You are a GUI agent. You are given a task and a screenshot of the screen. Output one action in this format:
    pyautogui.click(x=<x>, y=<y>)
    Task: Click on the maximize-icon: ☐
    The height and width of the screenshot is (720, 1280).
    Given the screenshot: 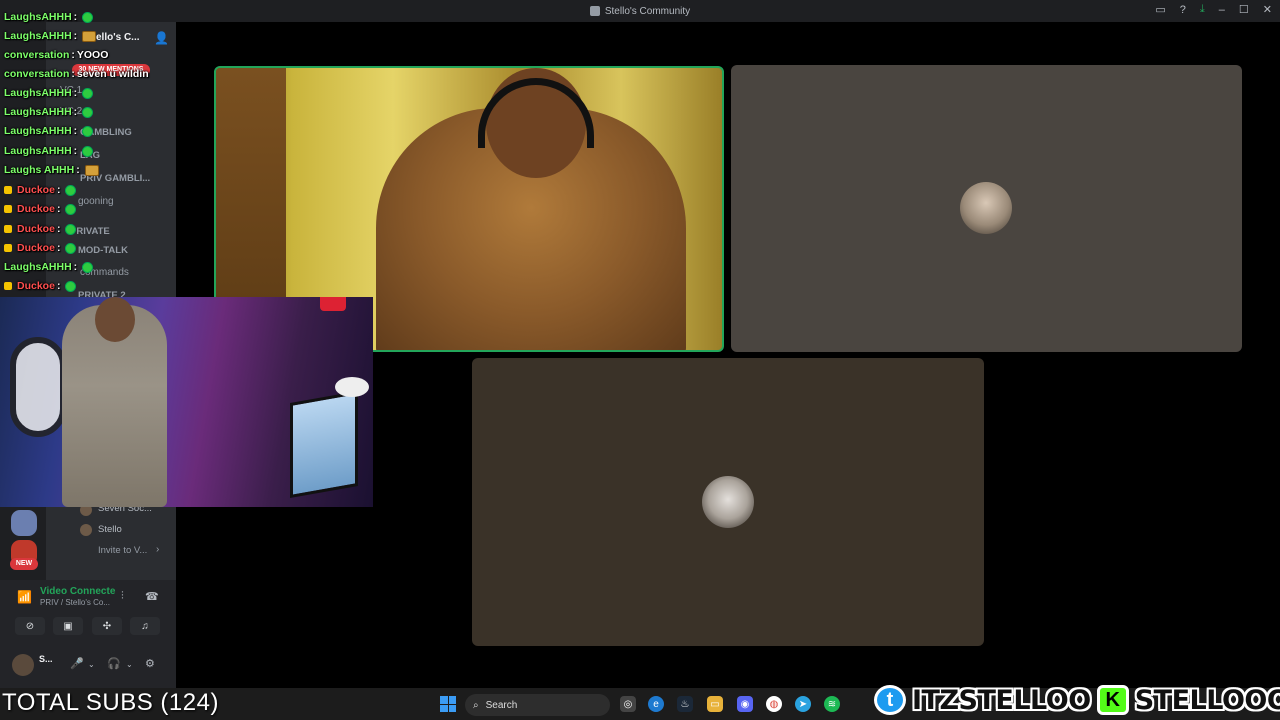 What is the action you would take?
    pyautogui.click(x=1244, y=9)
    